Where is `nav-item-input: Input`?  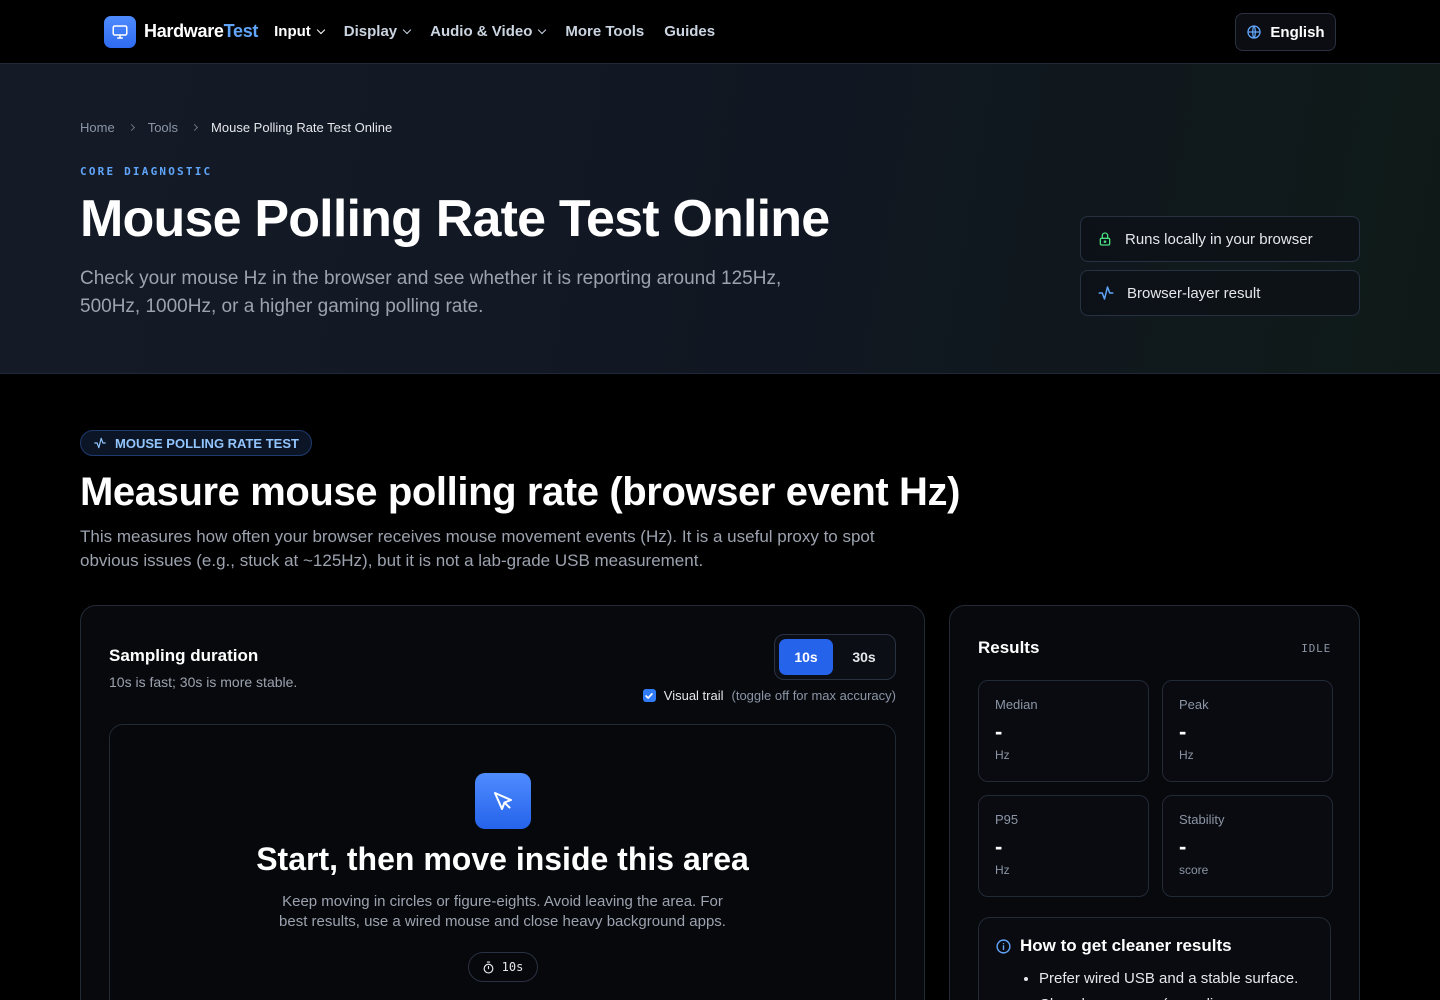
nav-item-input: Input is located at coordinates (300, 31).